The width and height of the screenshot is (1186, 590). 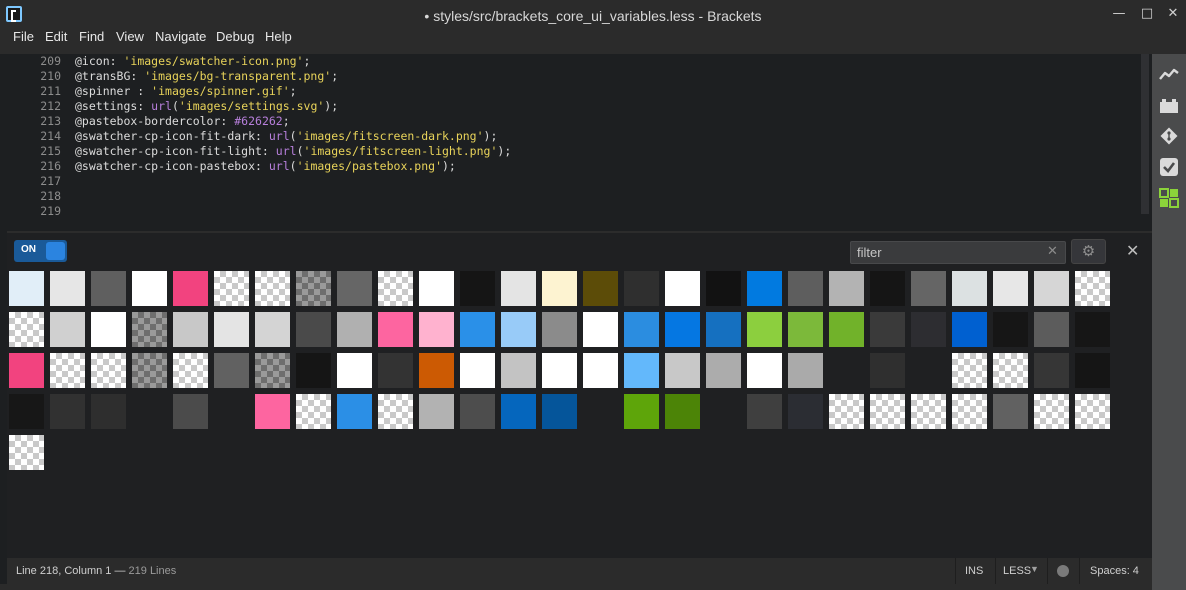 What do you see at coordinates (130, 42) in the screenshot?
I see `menu-view: View` at bounding box center [130, 42].